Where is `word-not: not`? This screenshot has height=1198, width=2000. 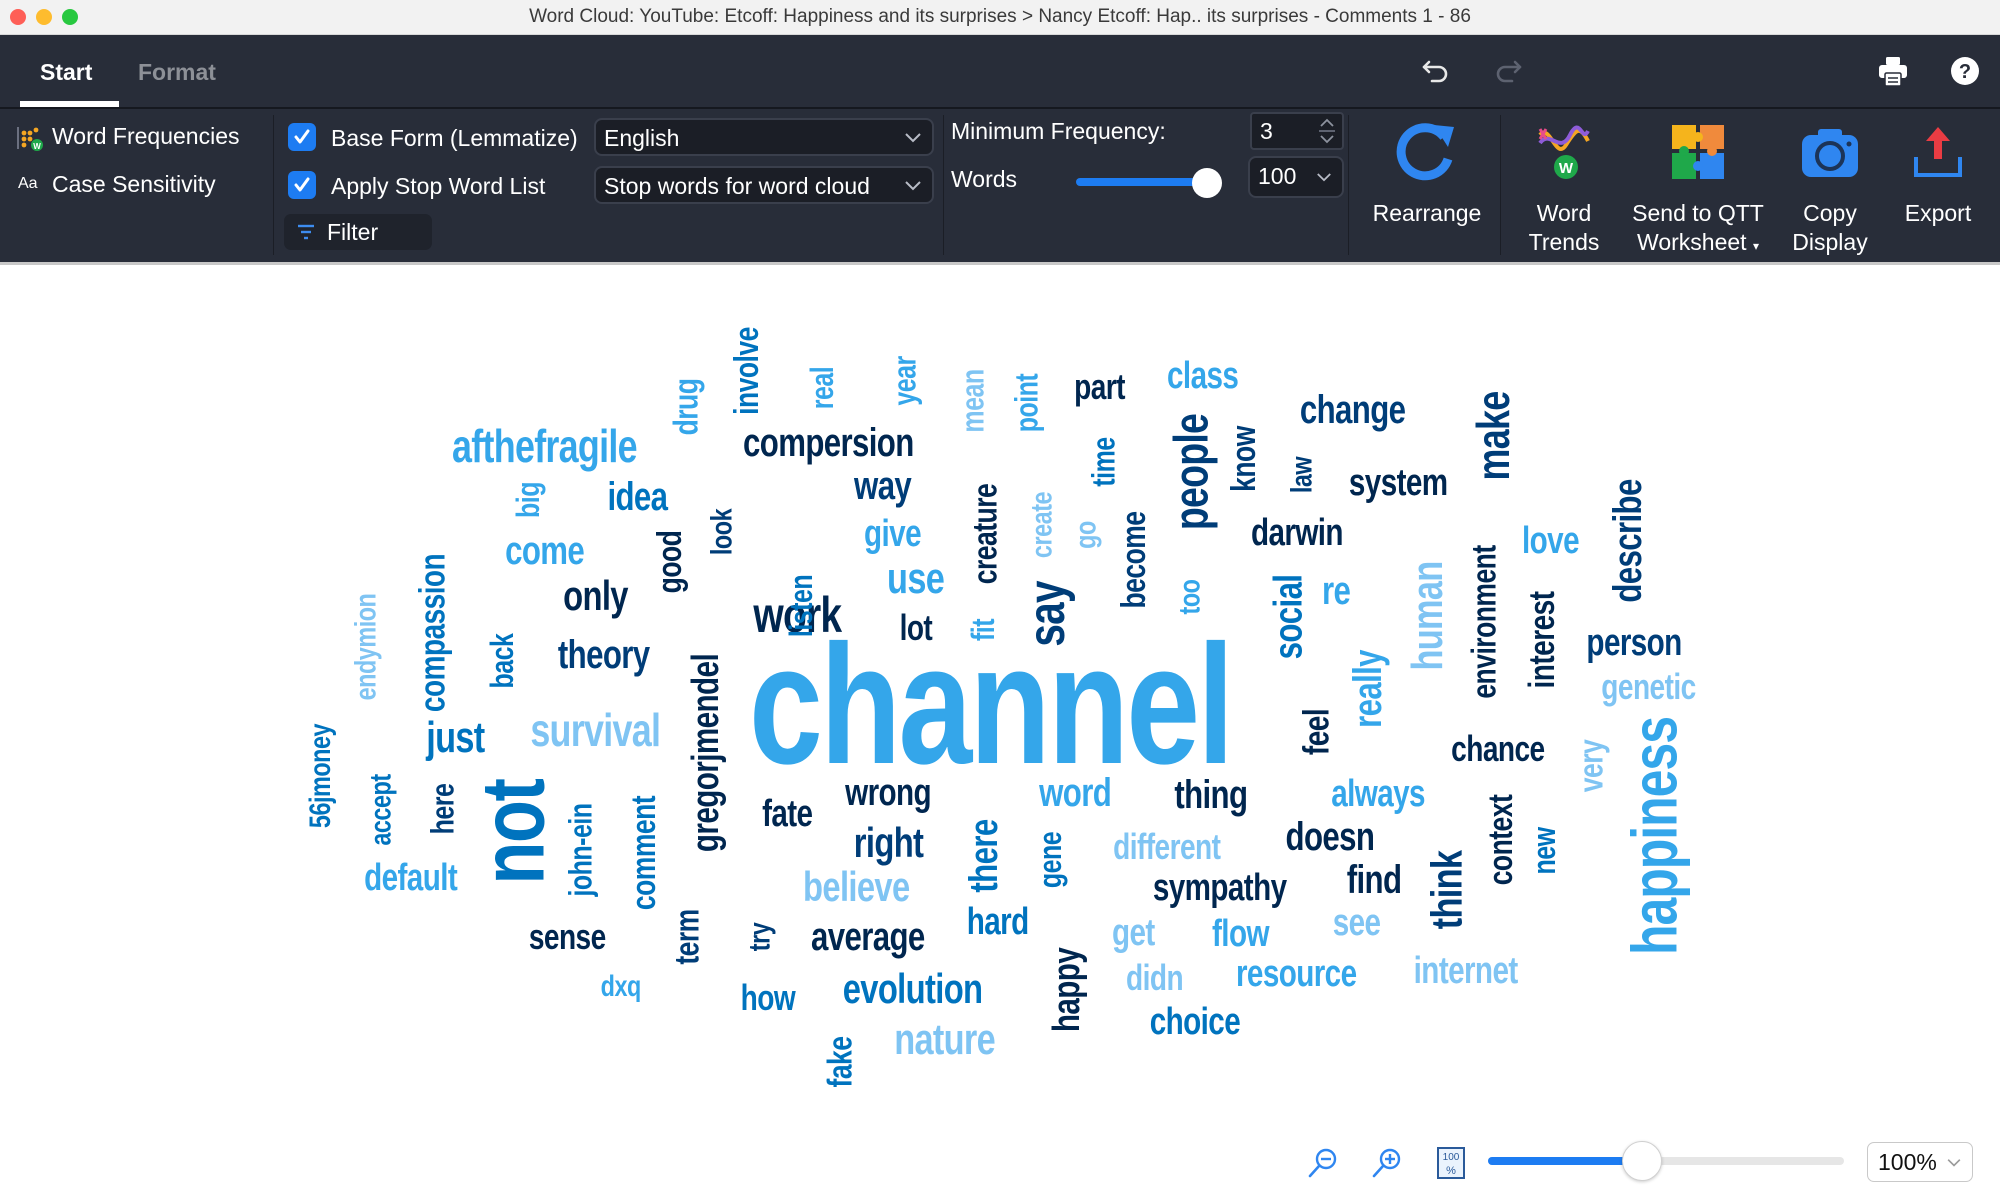
word-not: not is located at coordinates (513, 832).